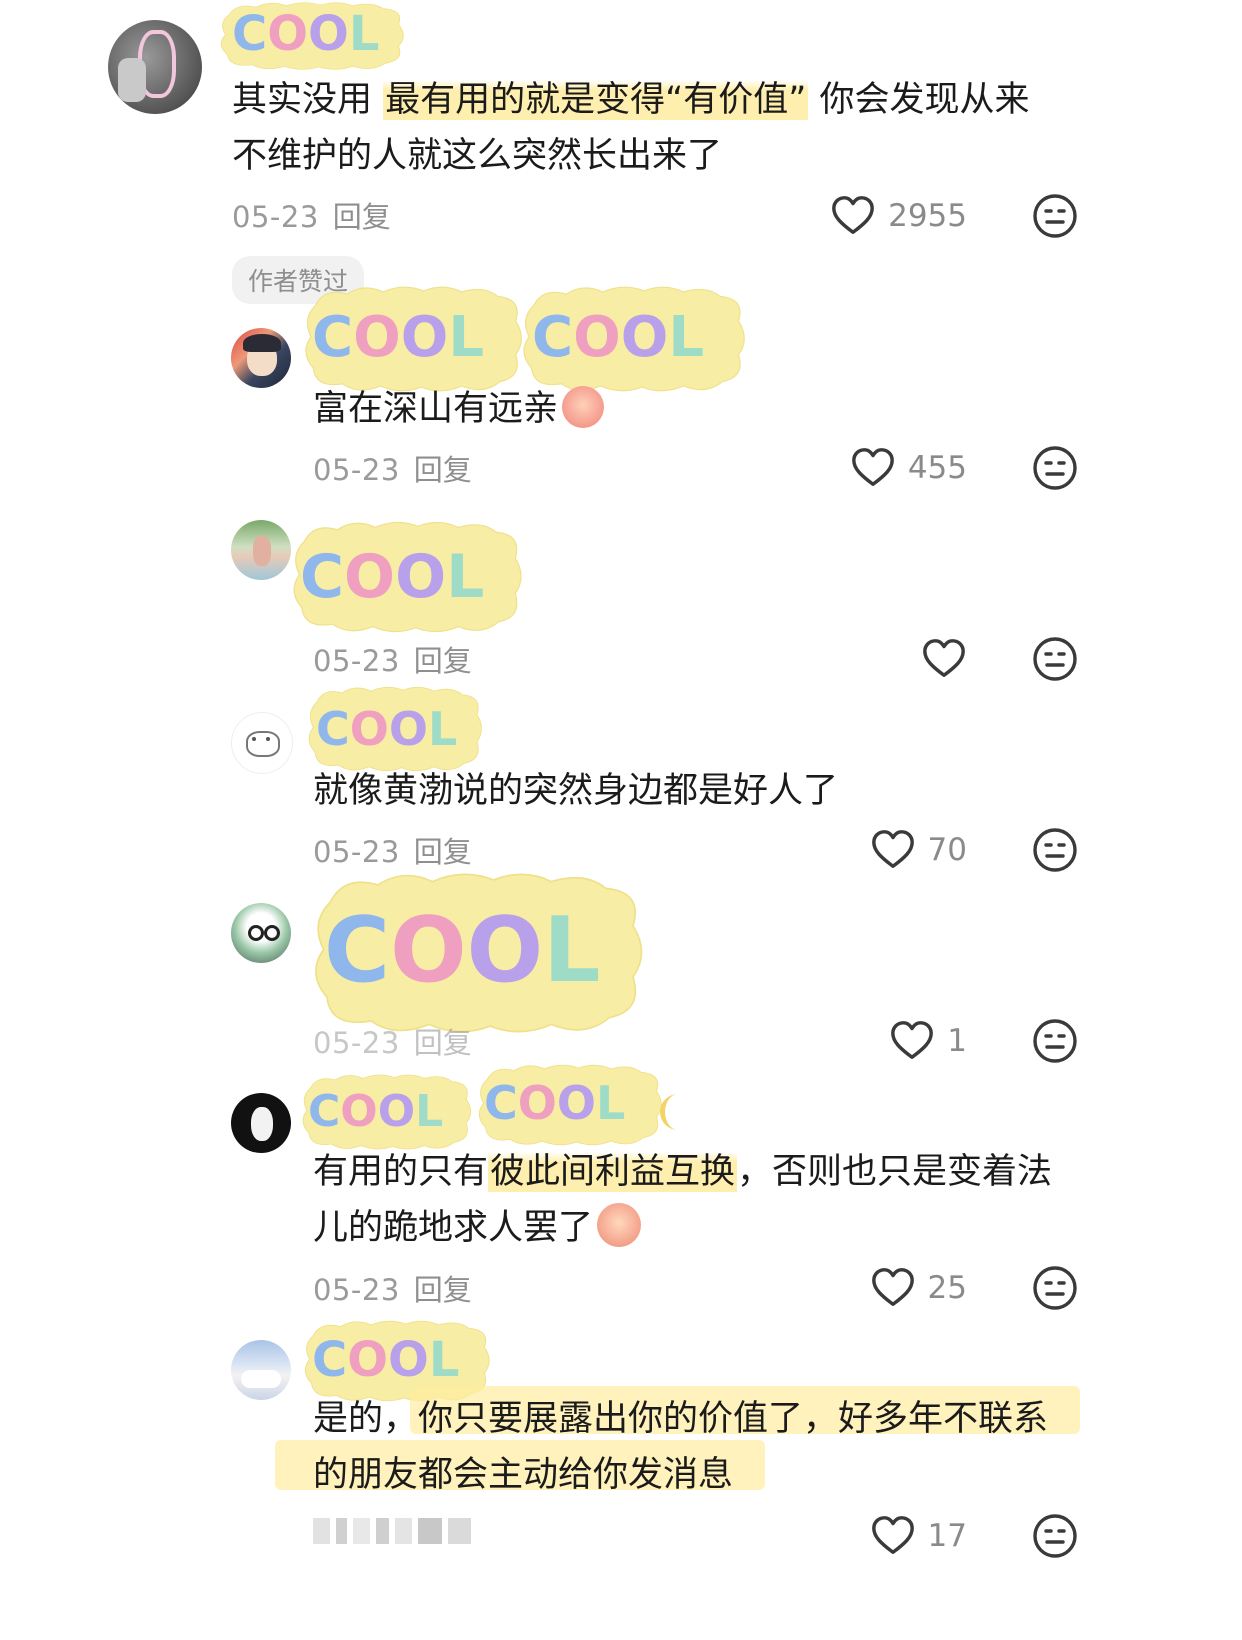 This screenshot has width=1242, height=1640. Describe the element at coordinates (477, 156) in the screenshot. I see `comment-text-line2: 不维护的人就这么突然长出来了` at that location.